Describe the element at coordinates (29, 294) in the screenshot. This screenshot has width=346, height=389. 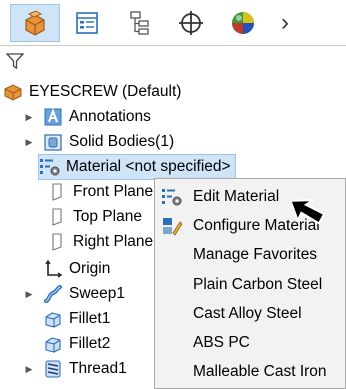
I see `expand-sweep-icon: ▶` at that location.